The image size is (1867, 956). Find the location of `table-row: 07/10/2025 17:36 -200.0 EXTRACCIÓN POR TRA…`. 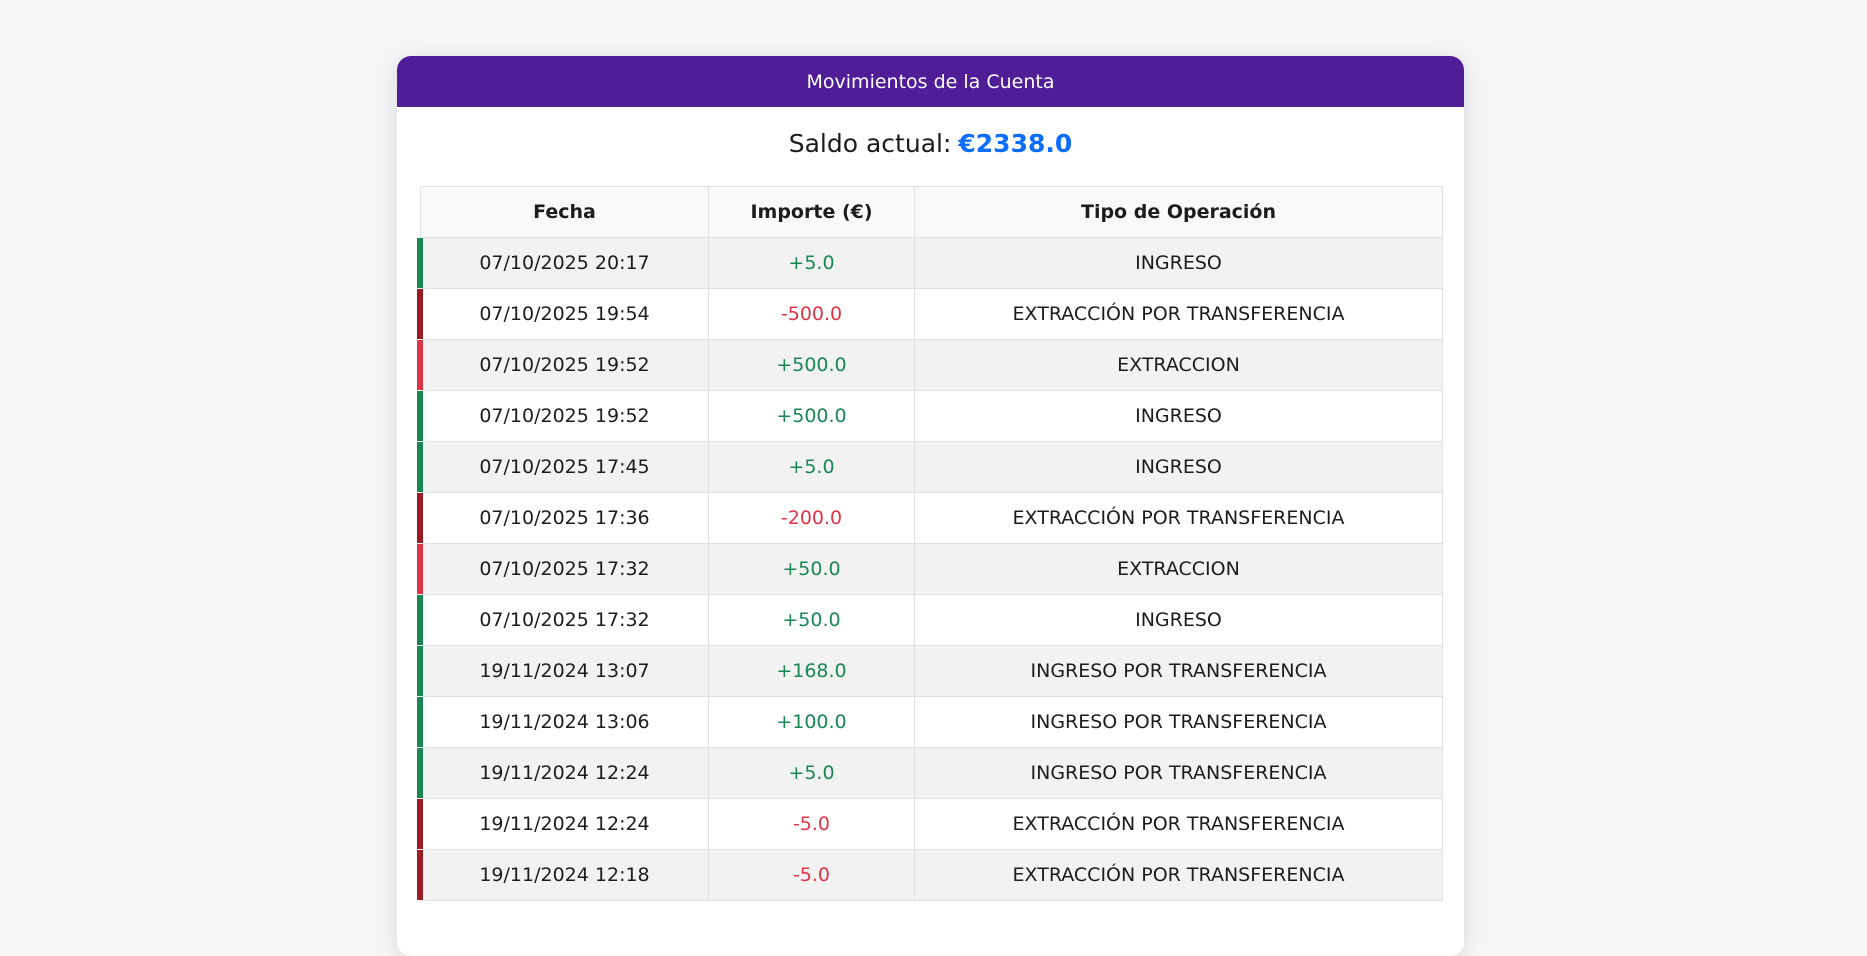

table-row: 07/10/2025 17:36 -200.0 EXTRACCIÓN POR TRA… is located at coordinates (930, 518).